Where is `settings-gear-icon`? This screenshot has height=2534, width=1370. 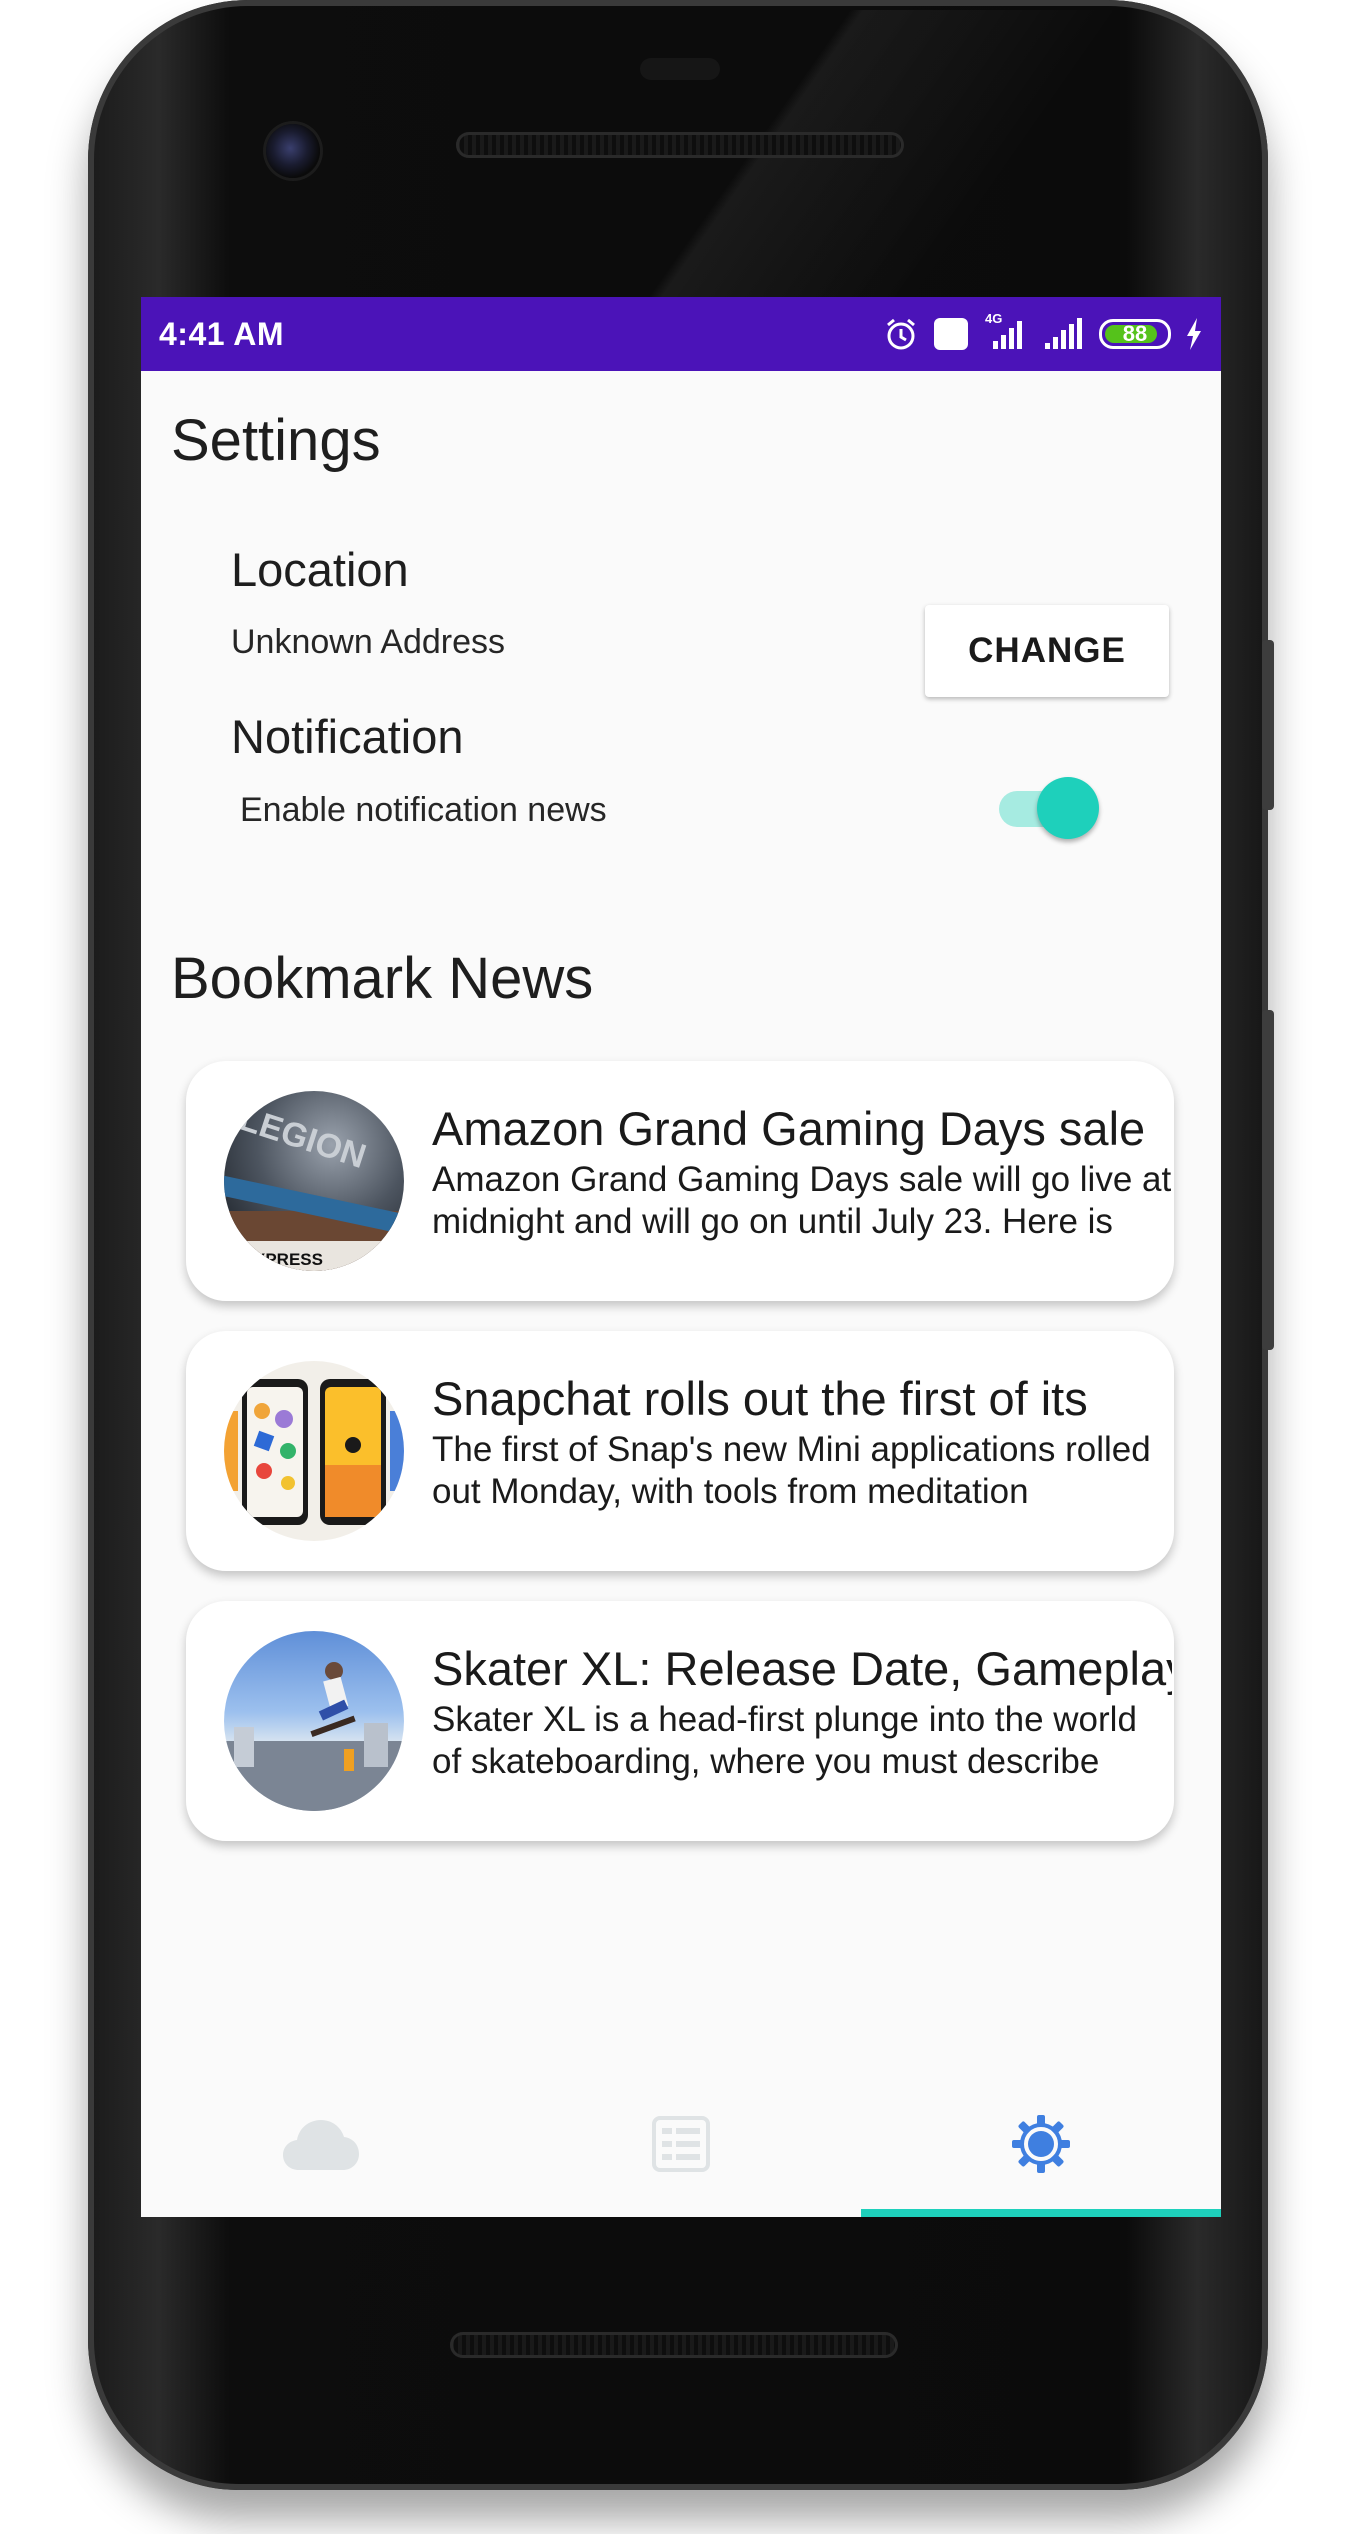 settings-gear-icon is located at coordinates (1041, 2146).